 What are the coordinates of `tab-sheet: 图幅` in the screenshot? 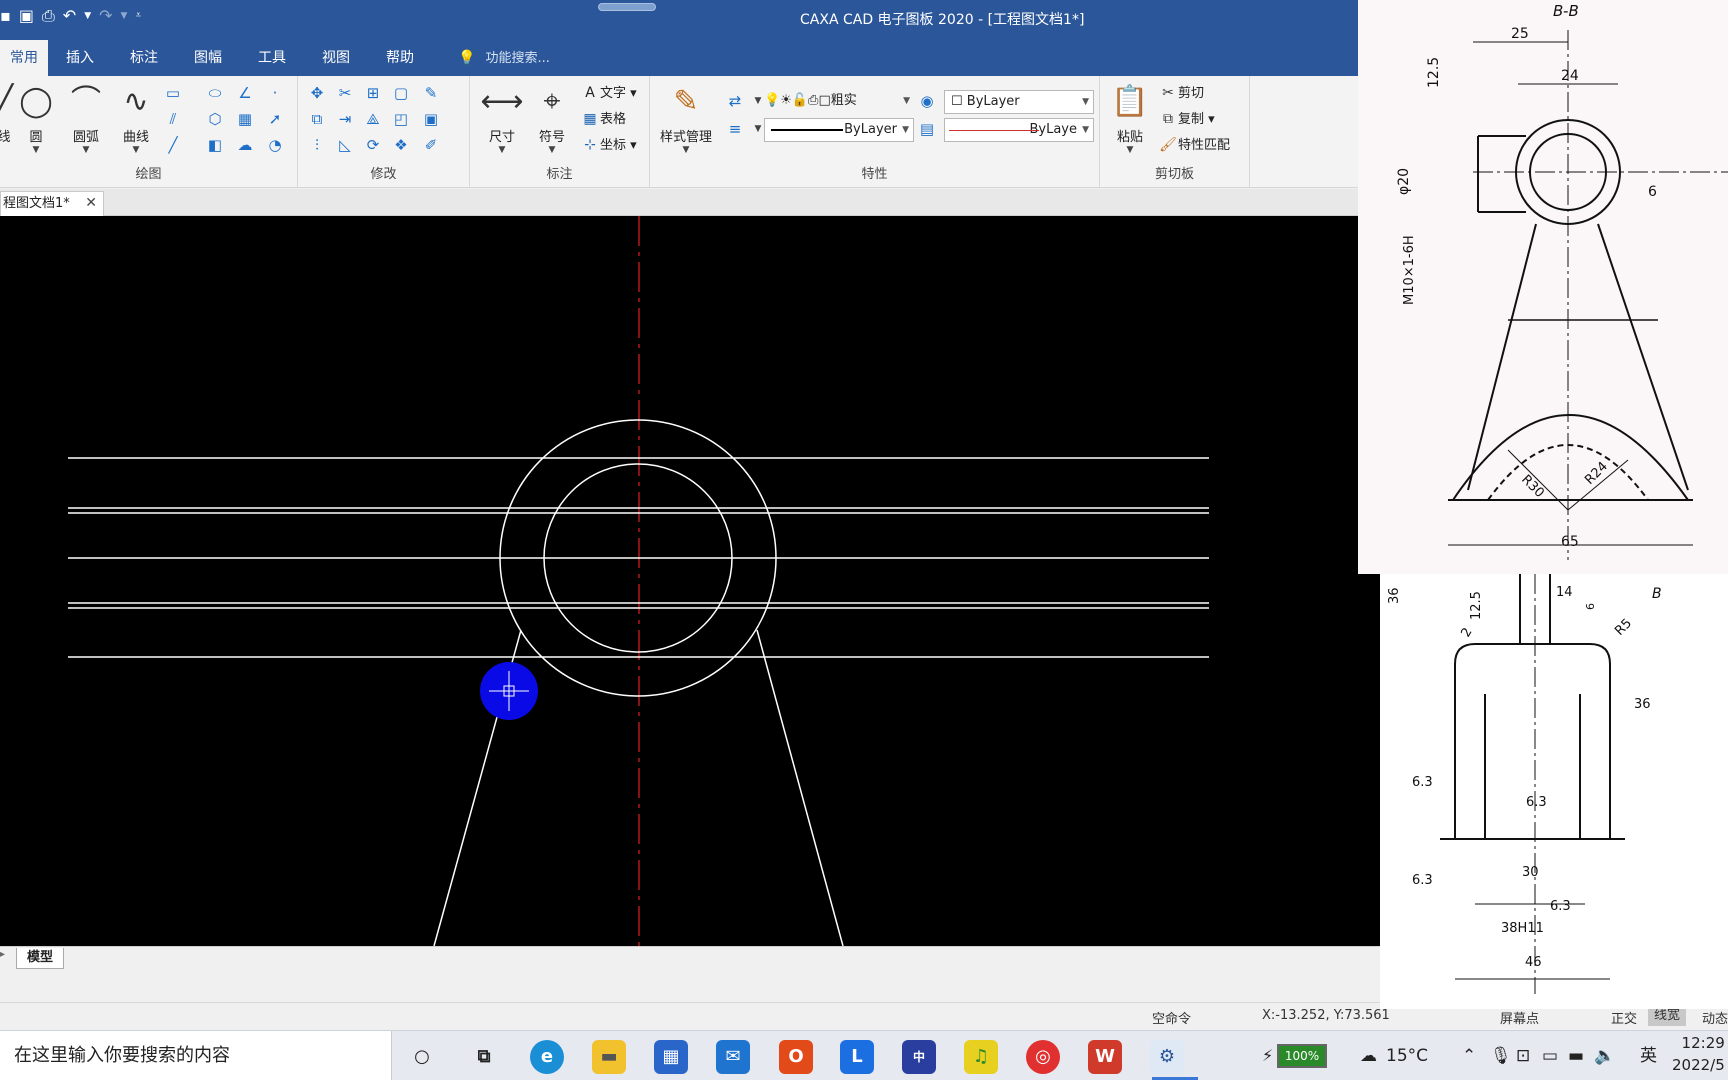 It's located at (208, 58).